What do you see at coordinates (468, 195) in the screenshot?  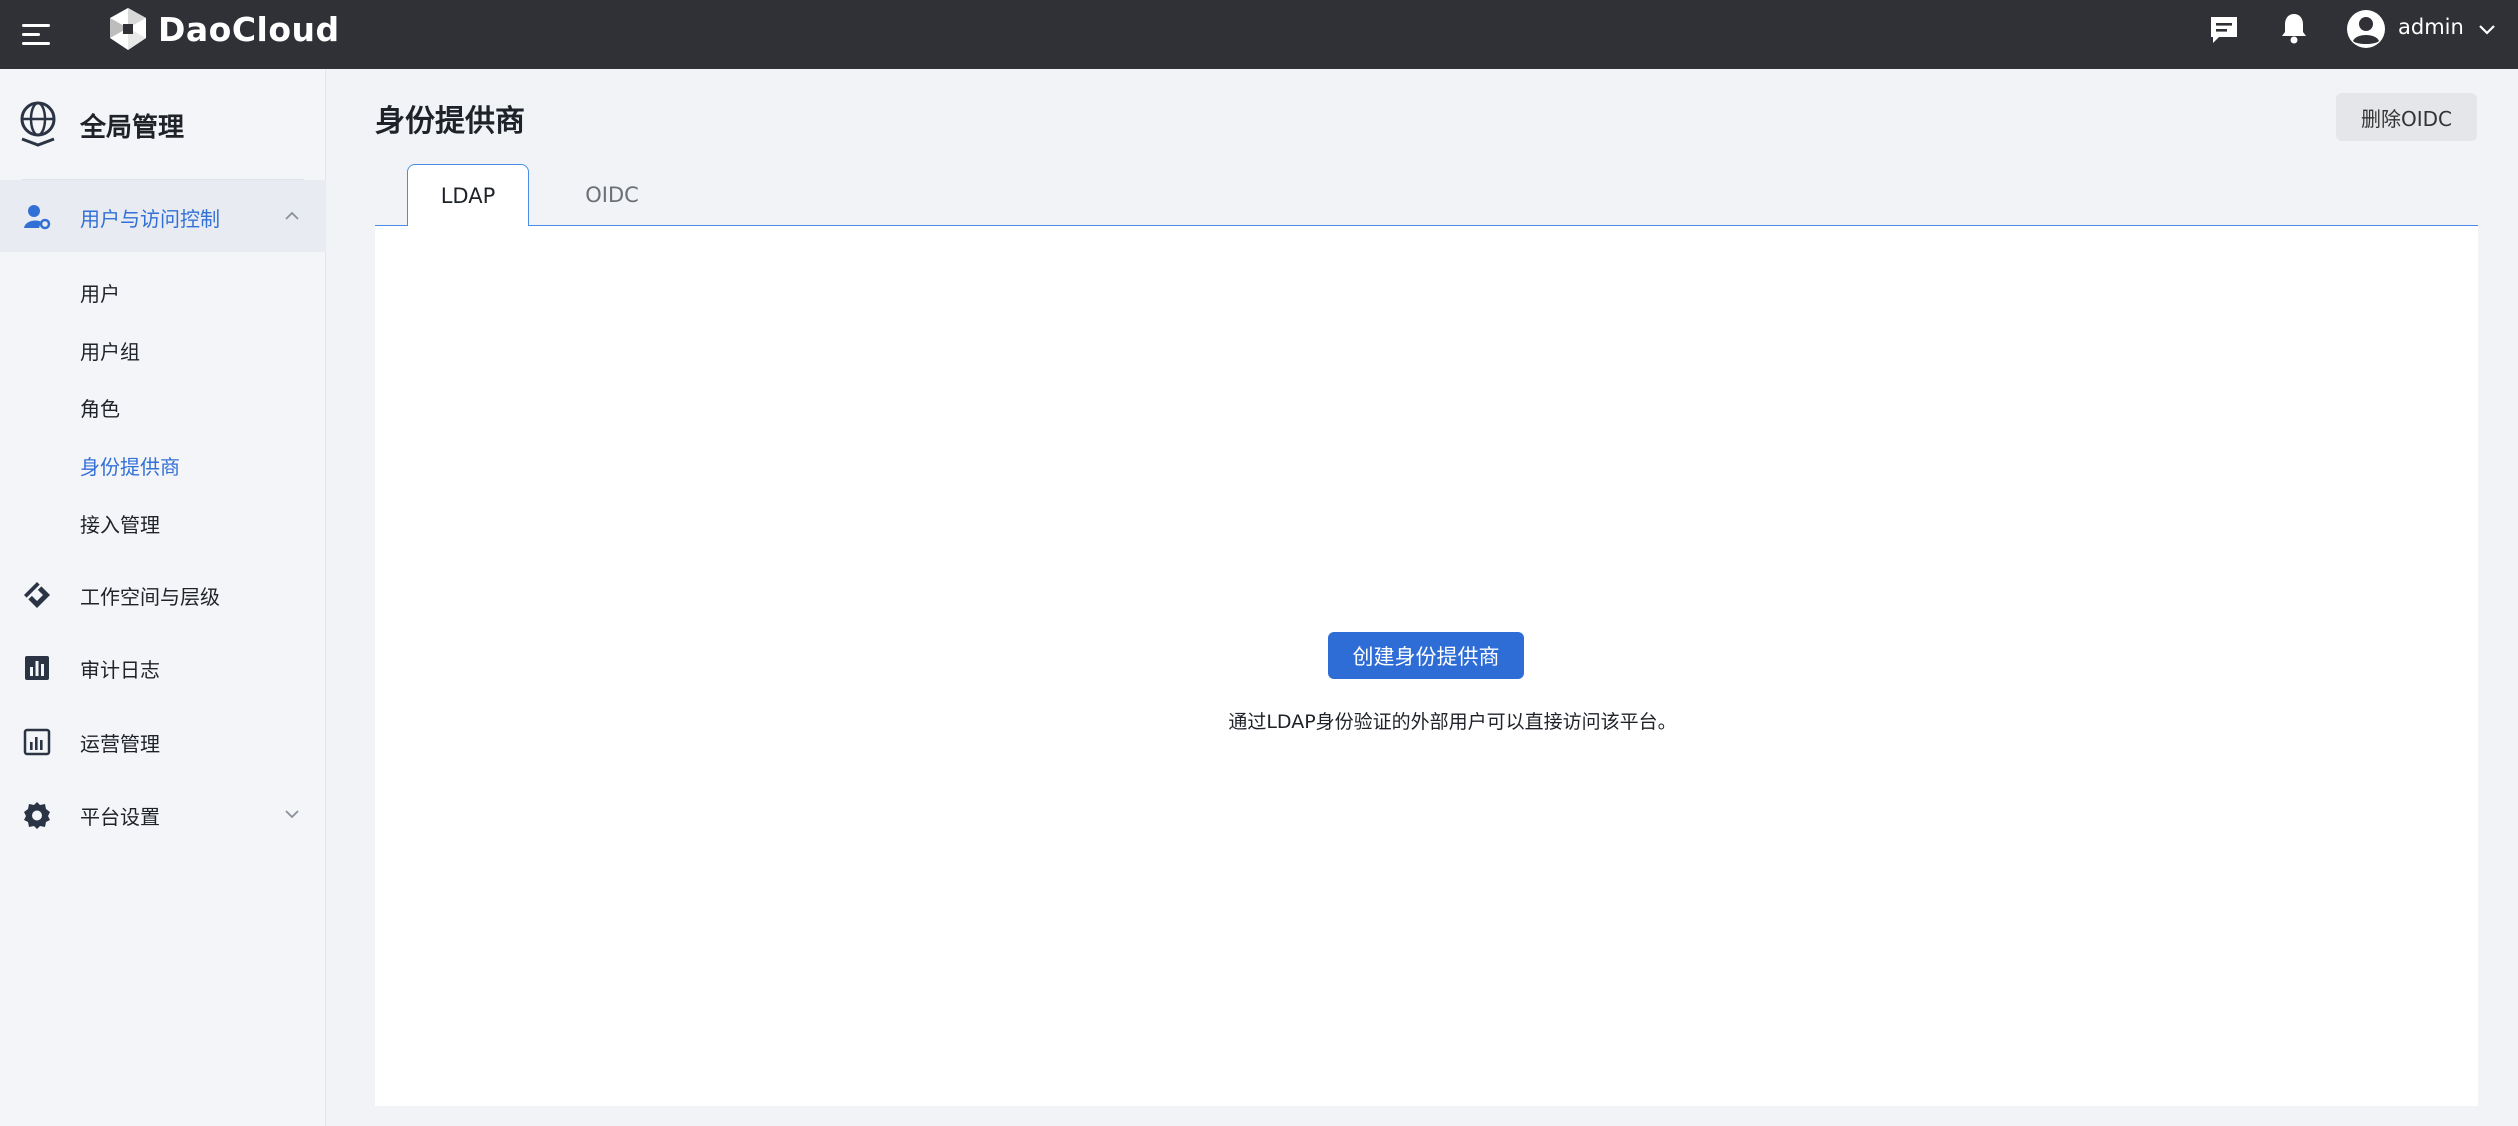 I see `tab-ldap: LDAP` at bounding box center [468, 195].